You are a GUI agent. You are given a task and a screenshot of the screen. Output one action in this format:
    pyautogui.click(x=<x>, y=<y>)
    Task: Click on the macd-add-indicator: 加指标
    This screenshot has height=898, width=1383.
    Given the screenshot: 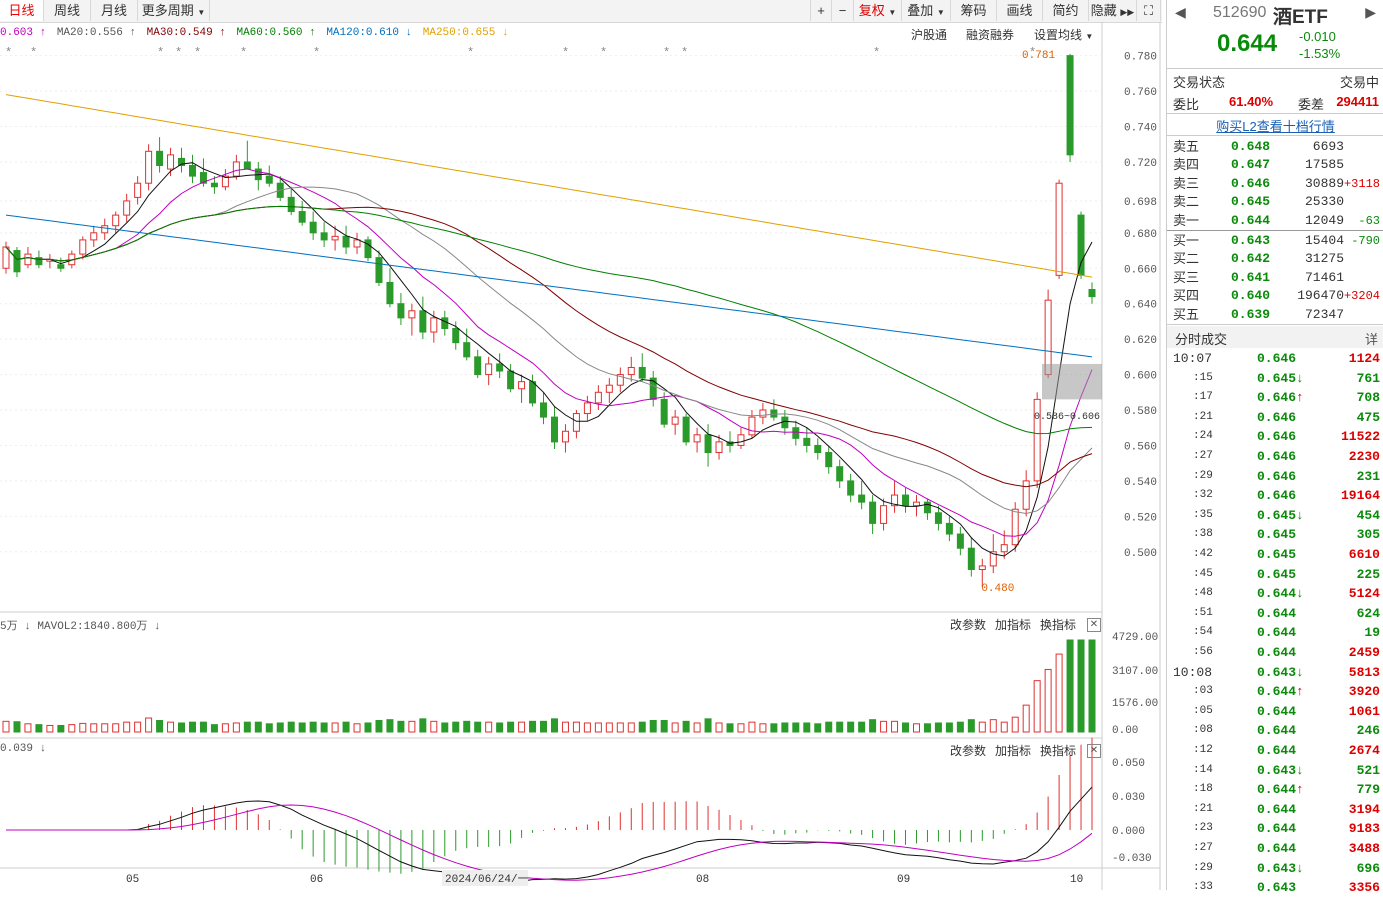 What is the action you would take?
    pyautogui.click(x=1013, y=750)
    